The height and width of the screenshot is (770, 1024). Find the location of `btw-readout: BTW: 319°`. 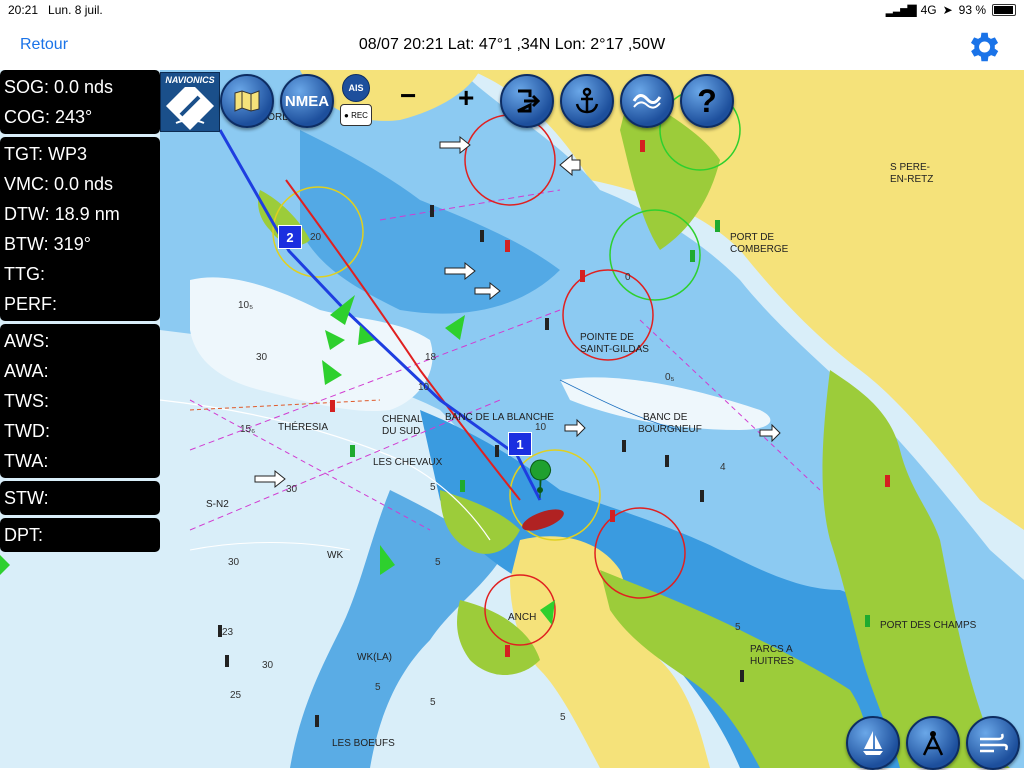

btw-readout: BTW: 319° is located at coordinates (47, 244).